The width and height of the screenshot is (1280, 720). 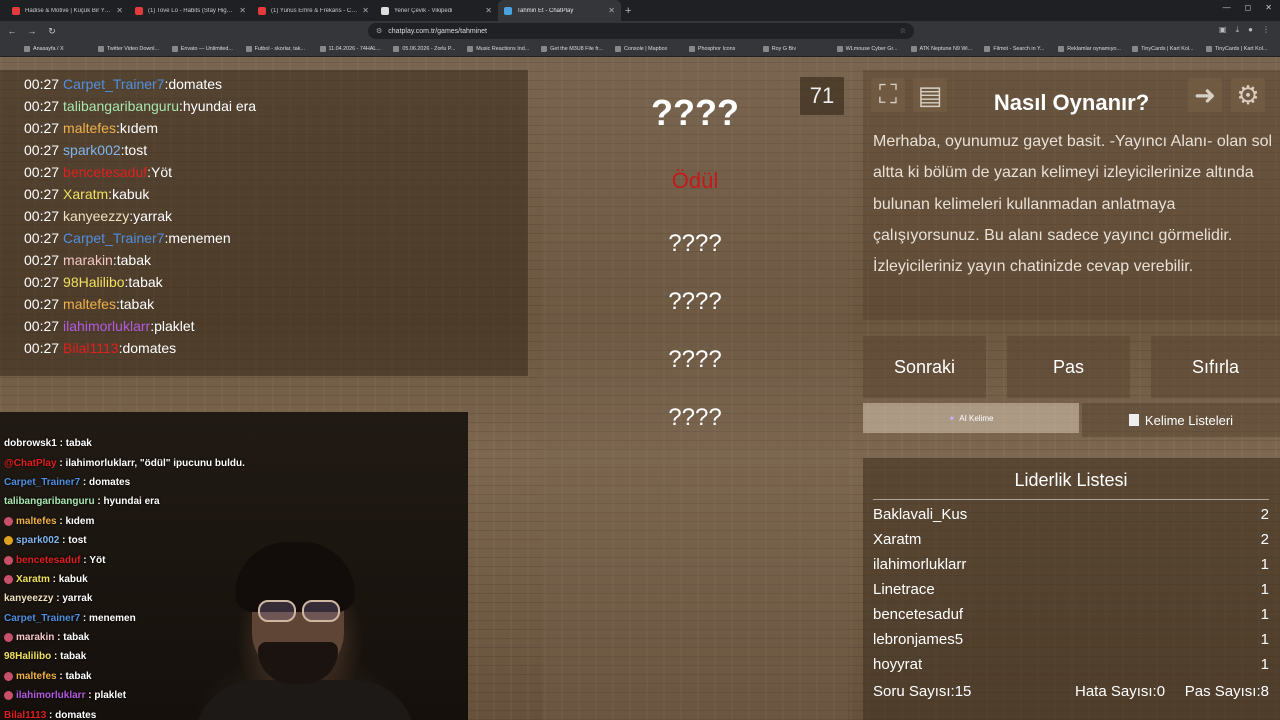 I want to click on tab-title: Hadise & Motive | Küçük Bir Yol | Re, so click(x=68, y=10).